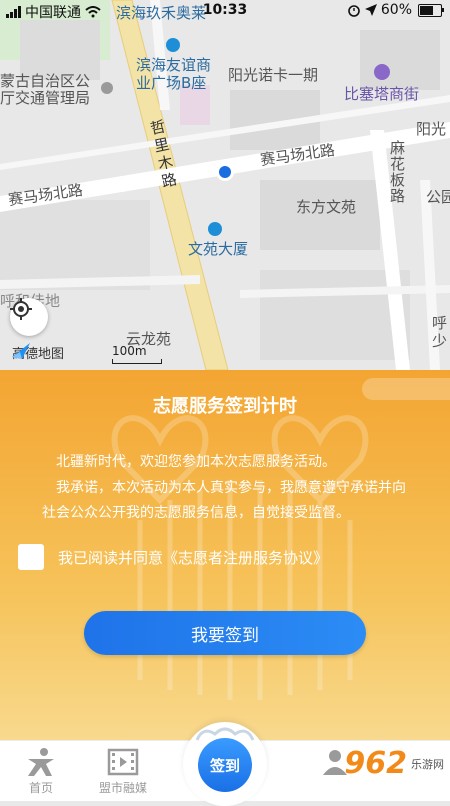 The image size is (450, 806). What do you see at coordinates (122, 788) in the screenshot?
I see `tab-media-label: 盟市融媒` at bounding box center [122, 788].